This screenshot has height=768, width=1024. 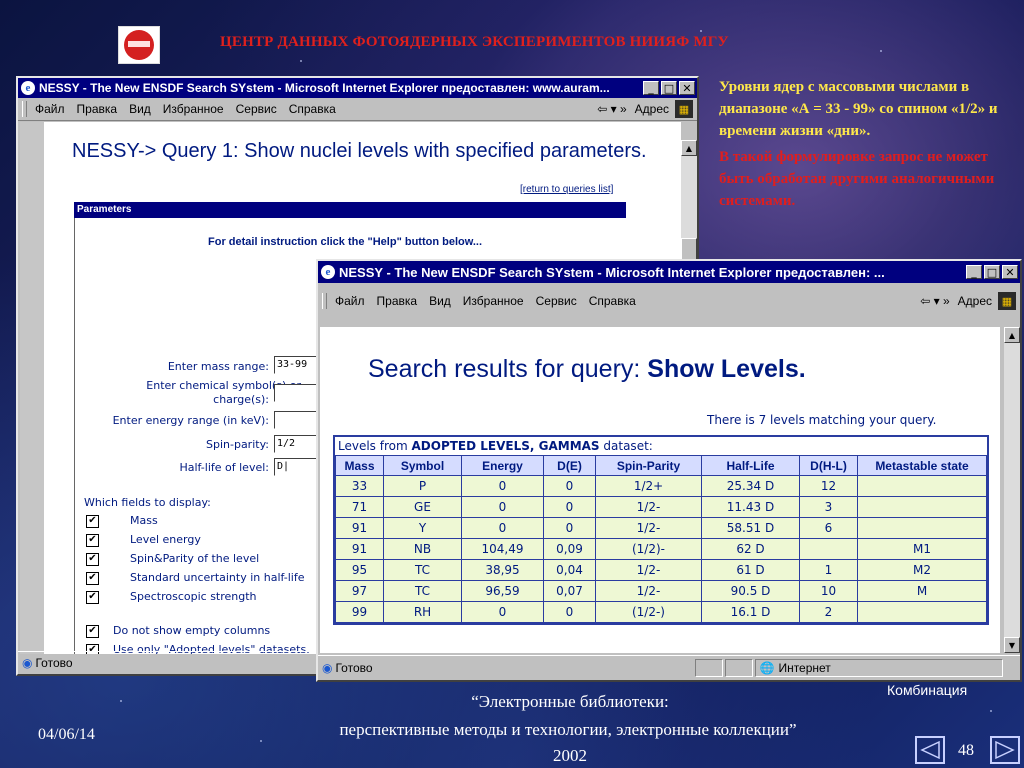 What do you see at coordinates (879, 668) in the screenshot?
I see `internet-zone: 🌐 Интернет` at bounding box center [879, 668].